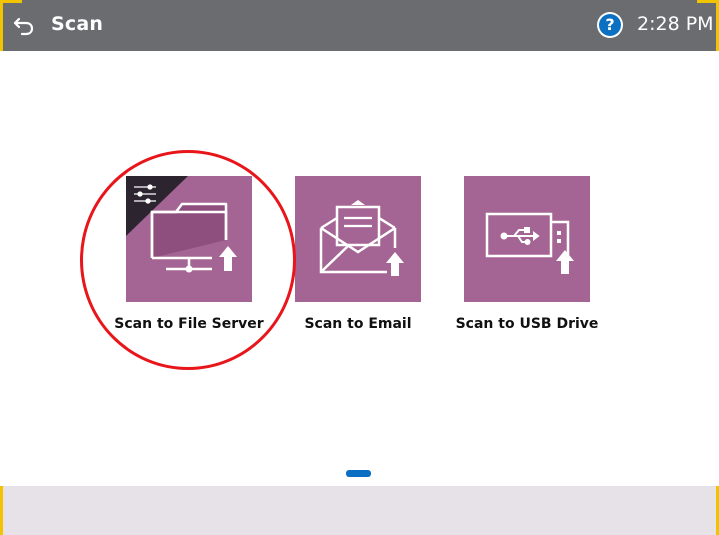 Image resolution: width=719 pixels, height=535 pixels. I want to click on back-arrow-icon, so click(23, 26).